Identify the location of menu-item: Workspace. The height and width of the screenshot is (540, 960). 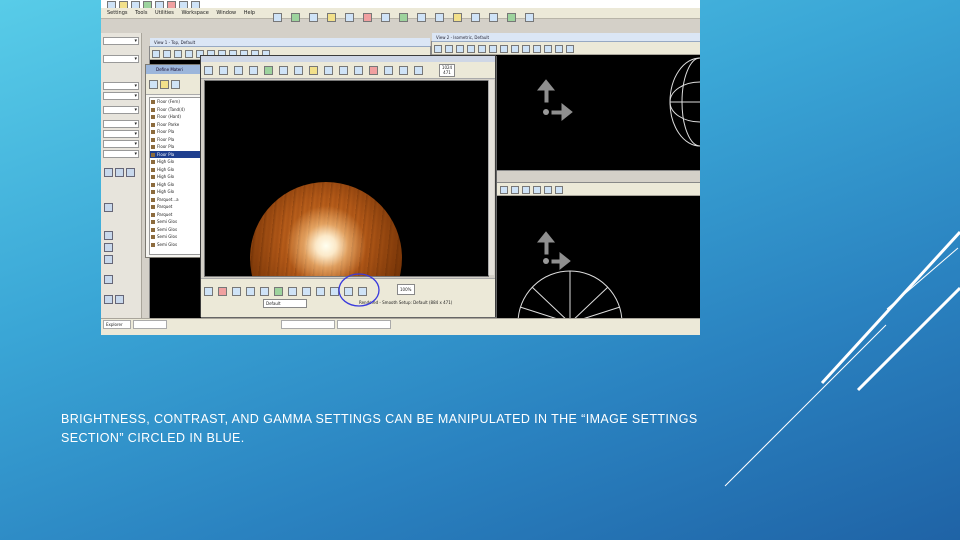
(194, 13).